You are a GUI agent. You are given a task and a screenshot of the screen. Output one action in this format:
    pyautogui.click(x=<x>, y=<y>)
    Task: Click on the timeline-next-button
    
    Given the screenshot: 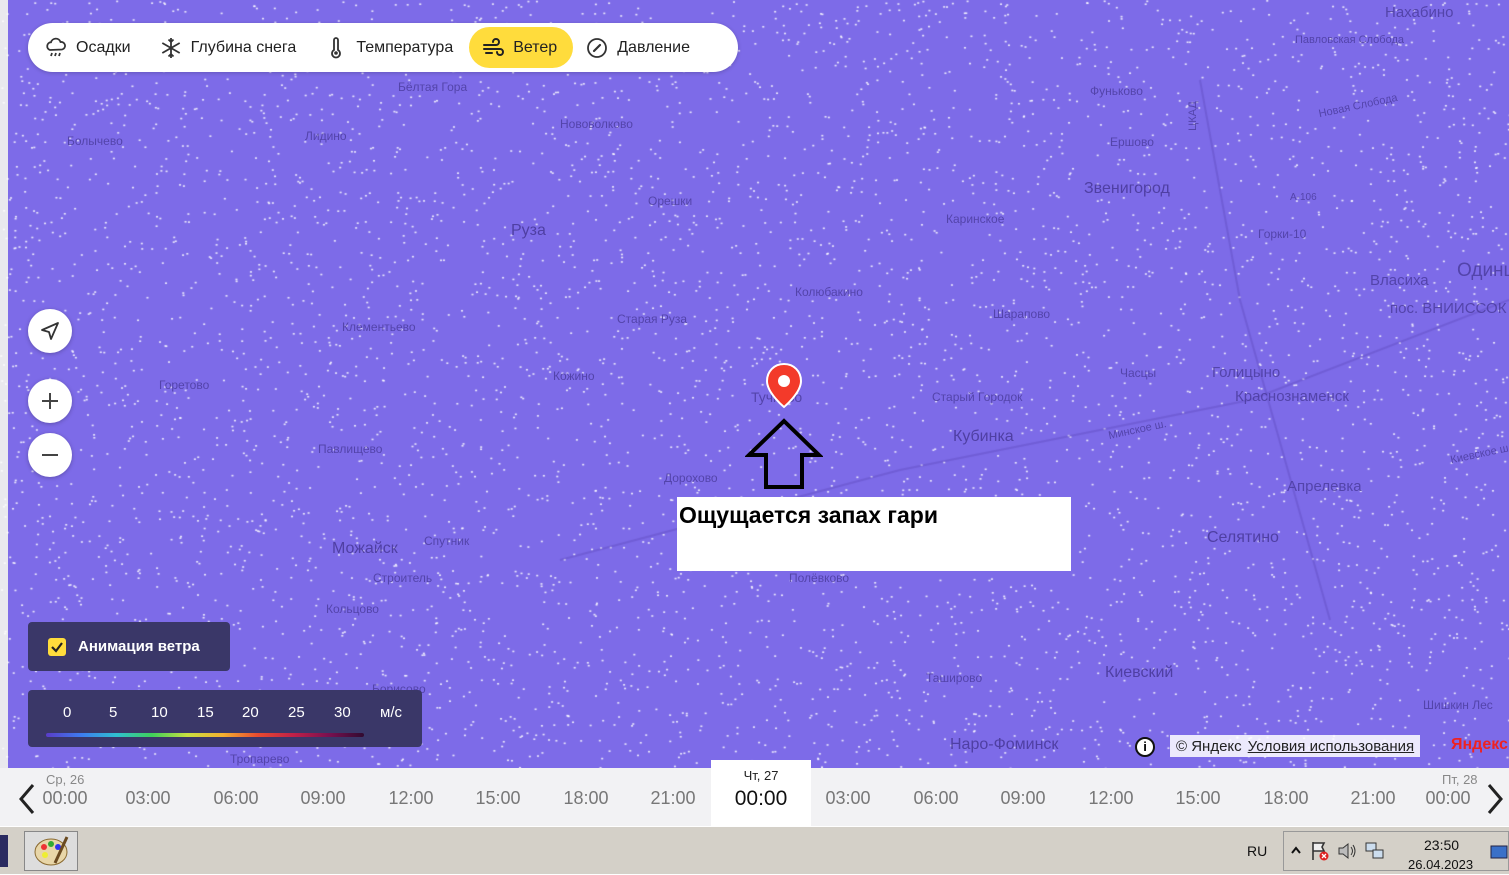 What is the action you would take?
    pyautogui.click(x=1495, y=799)
    